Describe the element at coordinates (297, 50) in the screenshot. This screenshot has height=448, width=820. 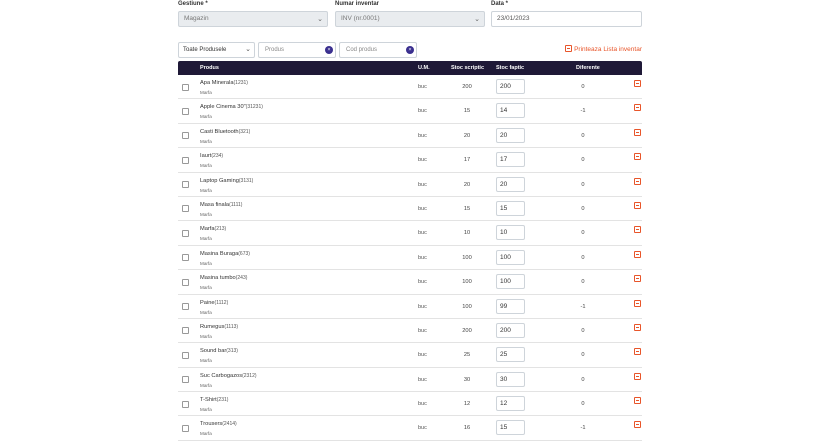
I see `product-filter-input: Produs ×` at that location.